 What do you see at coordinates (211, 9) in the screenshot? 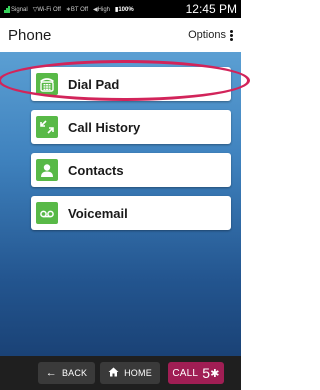
I see `clock: 12:45 PM` at bounding box center [211, 9].